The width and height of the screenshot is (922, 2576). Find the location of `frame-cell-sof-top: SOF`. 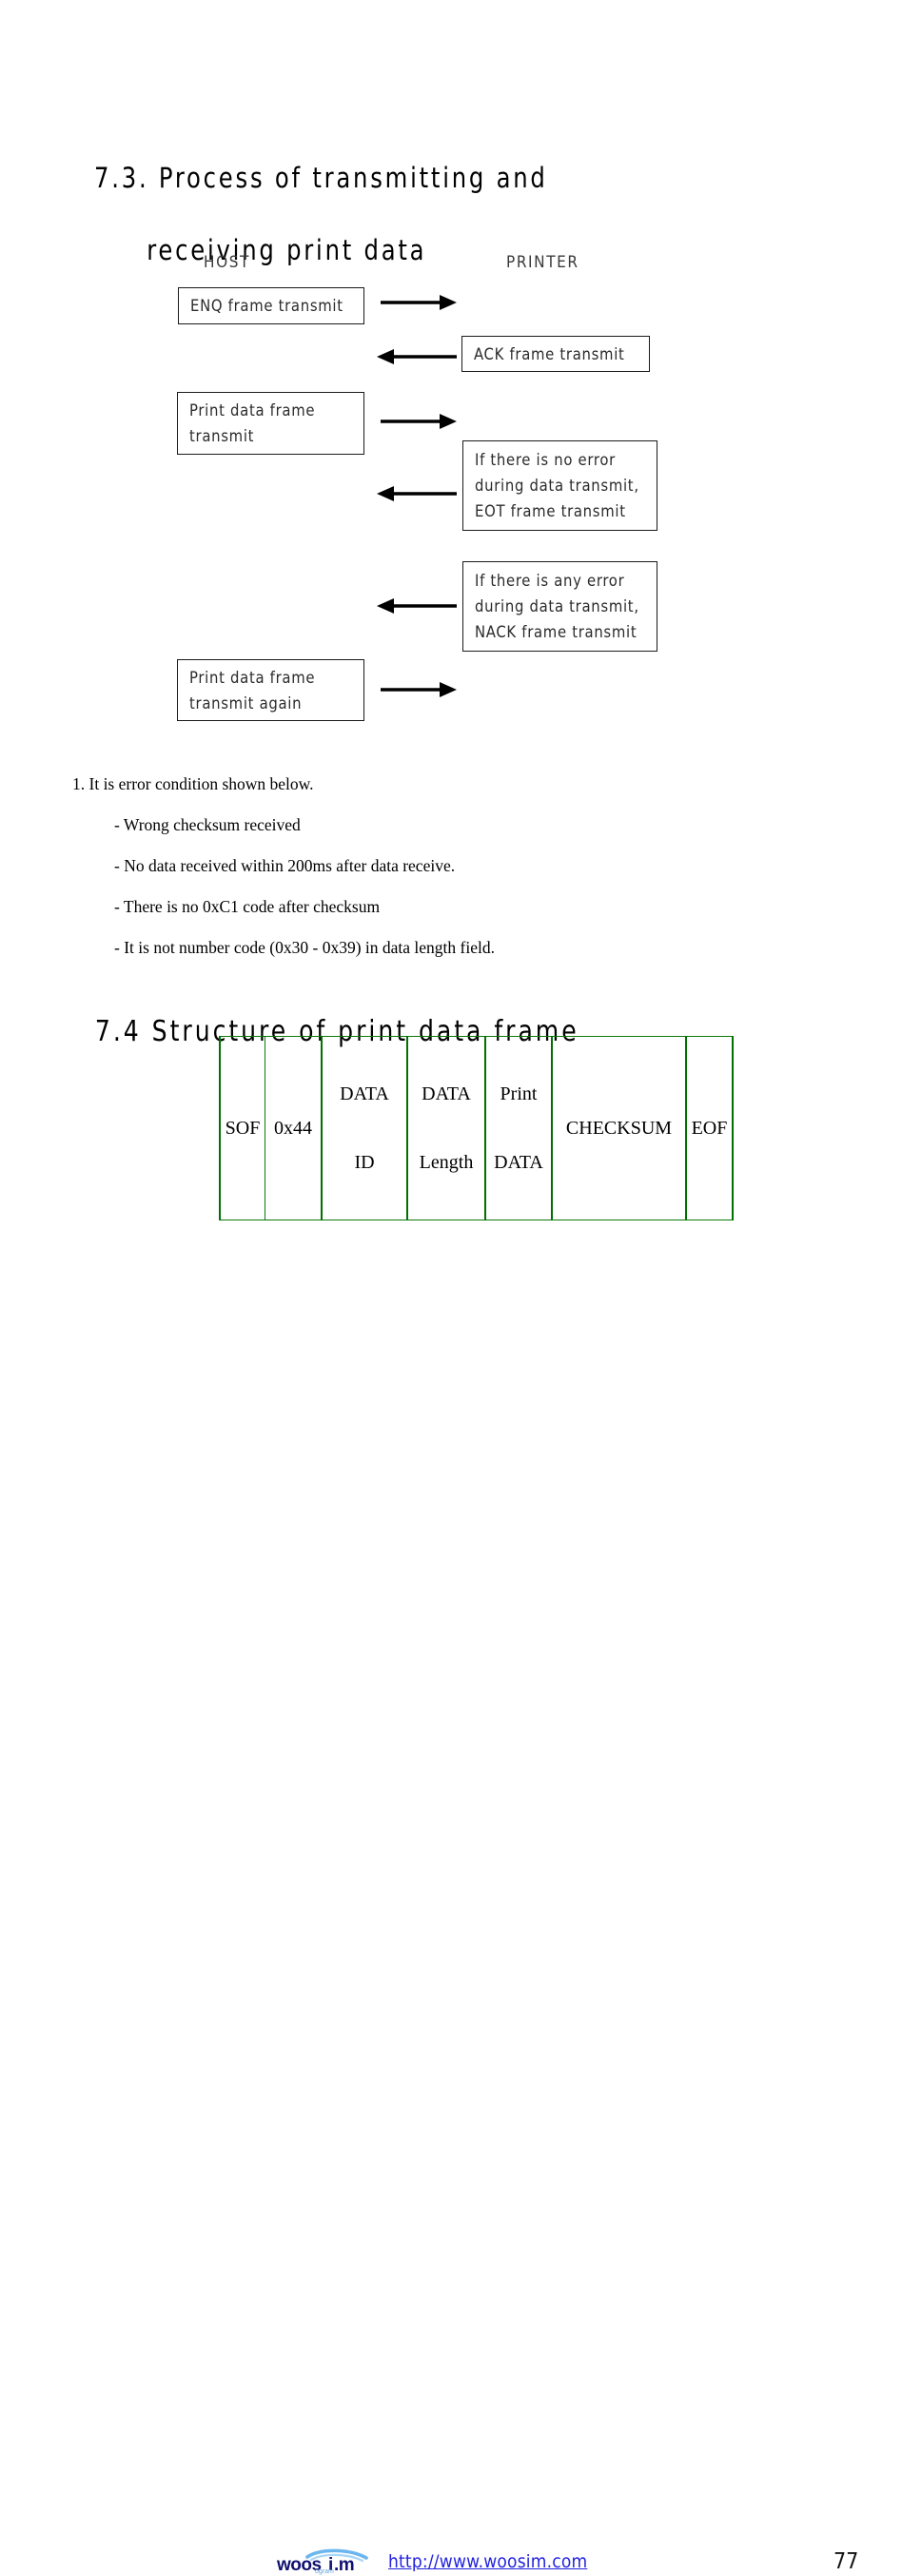

frame-cell-sof-top: SOF is located at coordinates (243, 1129).